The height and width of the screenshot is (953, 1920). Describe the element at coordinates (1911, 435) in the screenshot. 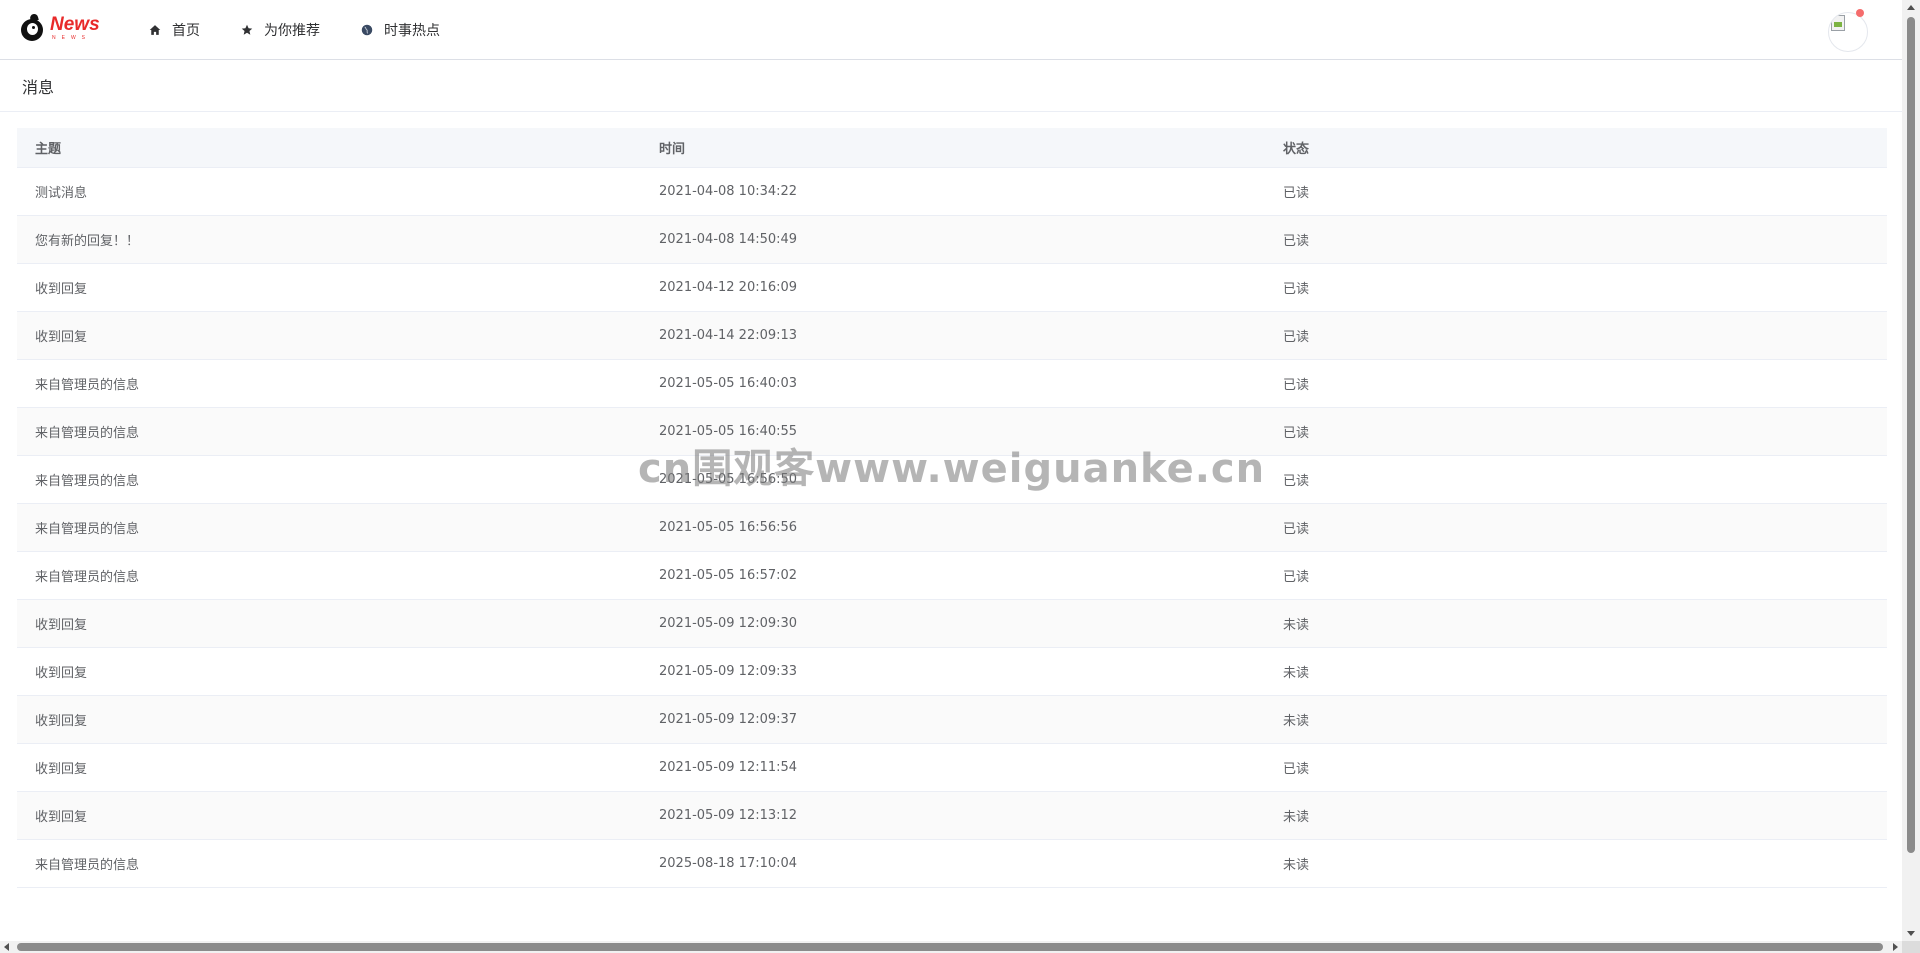

I see `vertical-scroll-thumb` at that location.